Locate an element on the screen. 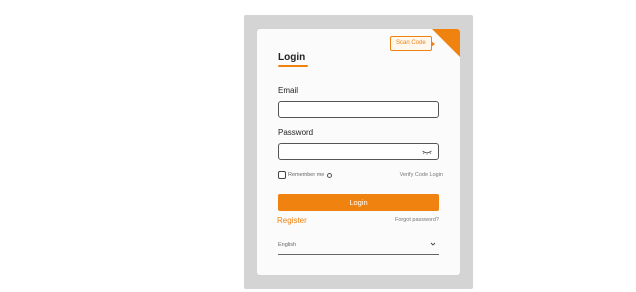  email-label: Email is located at coordinates (288, 90).